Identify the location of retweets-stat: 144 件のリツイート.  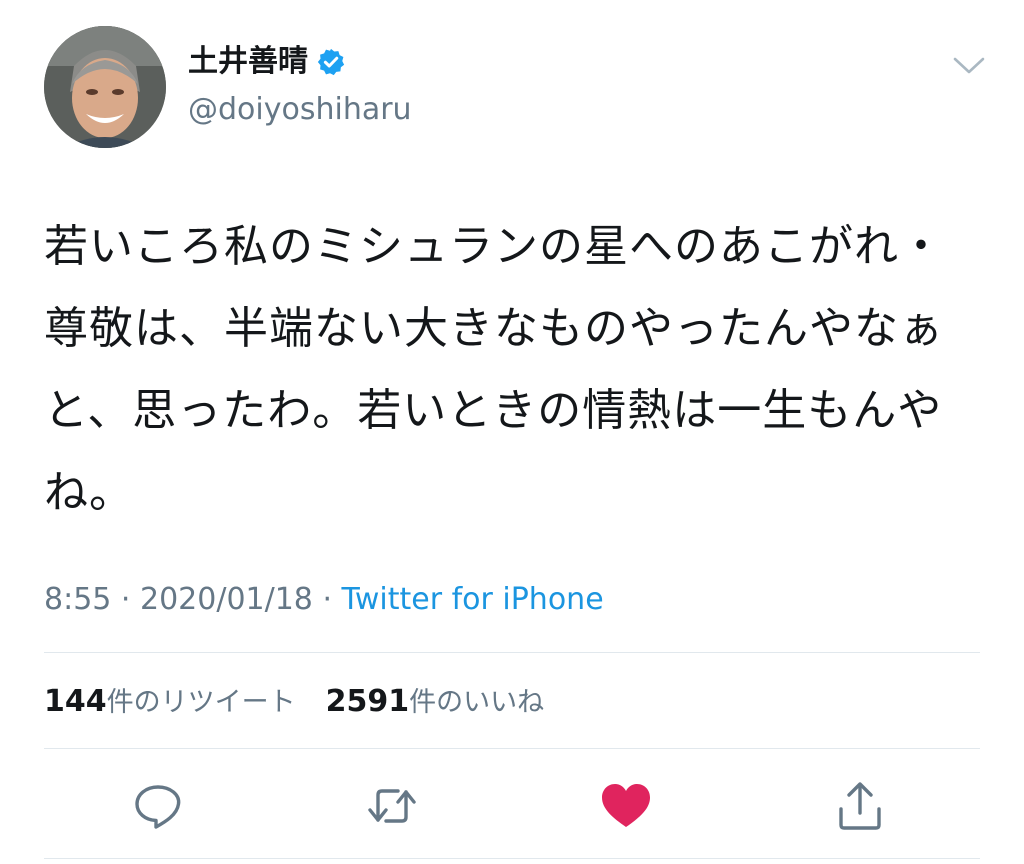
(170, 702).